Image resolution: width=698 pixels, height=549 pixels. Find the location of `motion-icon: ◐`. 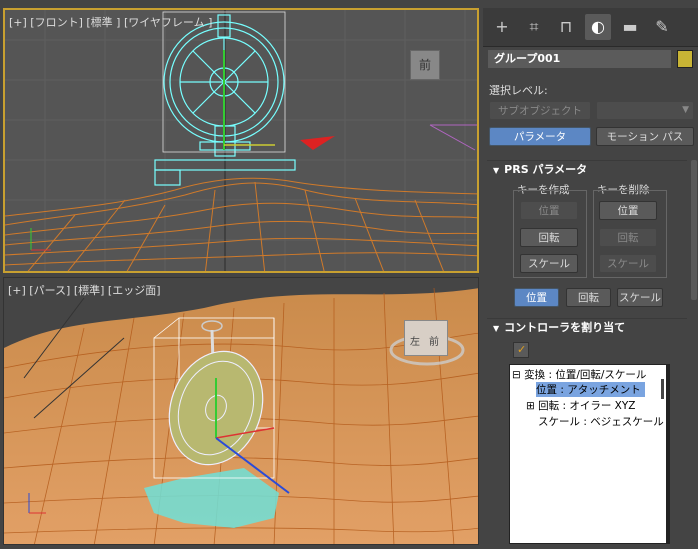

motion-icon: ◐ is located at coordinates (598, 26).